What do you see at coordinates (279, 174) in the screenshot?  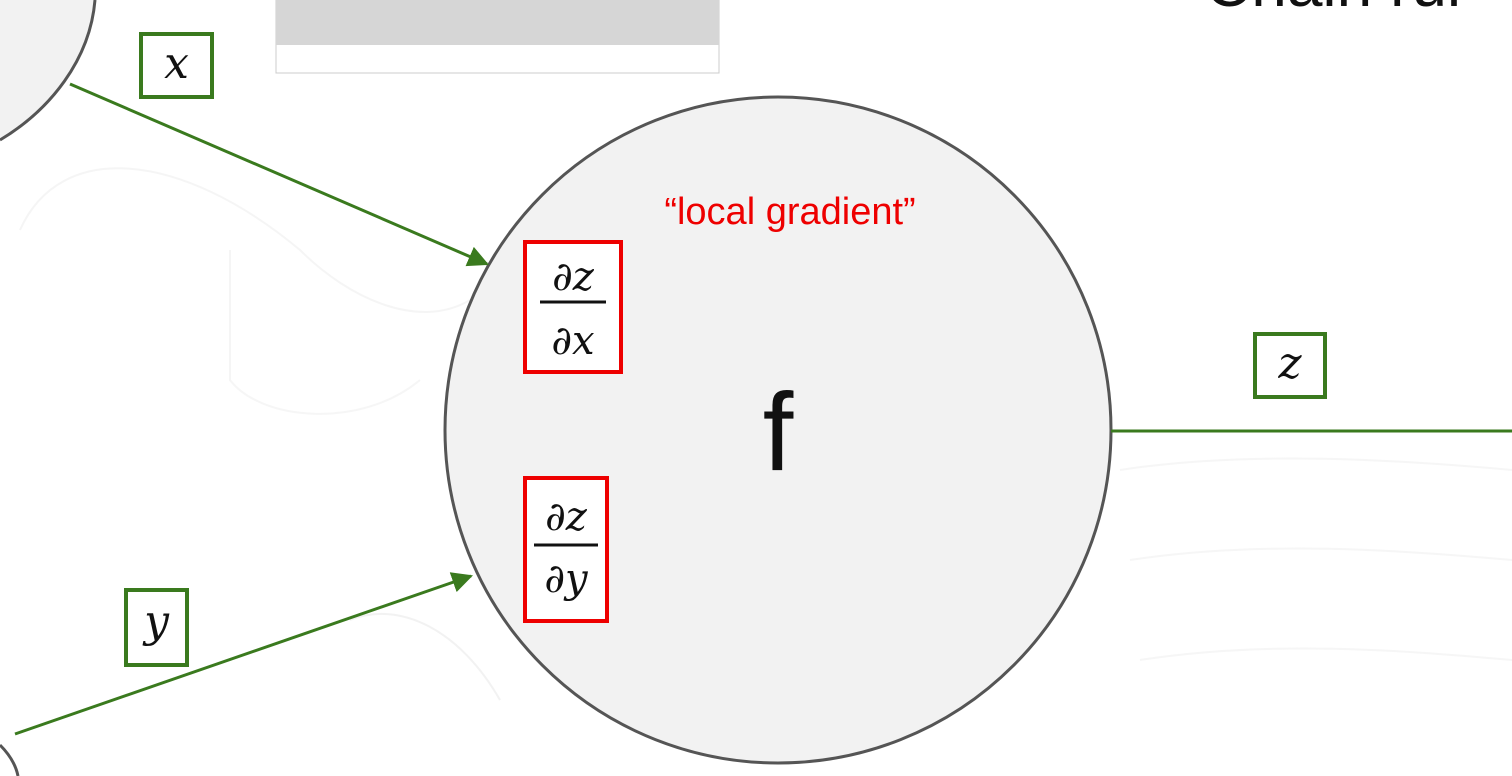 I see `input-edge-x` at bounding box center [279, 174].